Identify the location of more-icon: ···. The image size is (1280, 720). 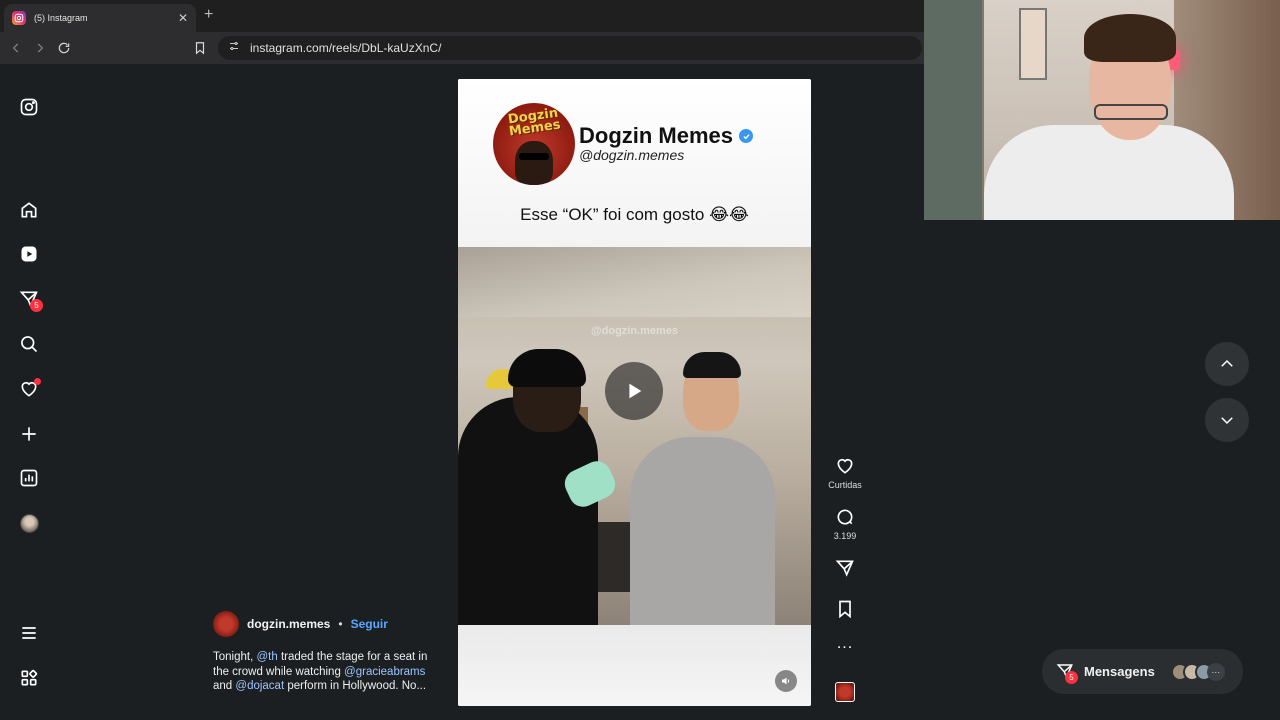
(1215, 671).